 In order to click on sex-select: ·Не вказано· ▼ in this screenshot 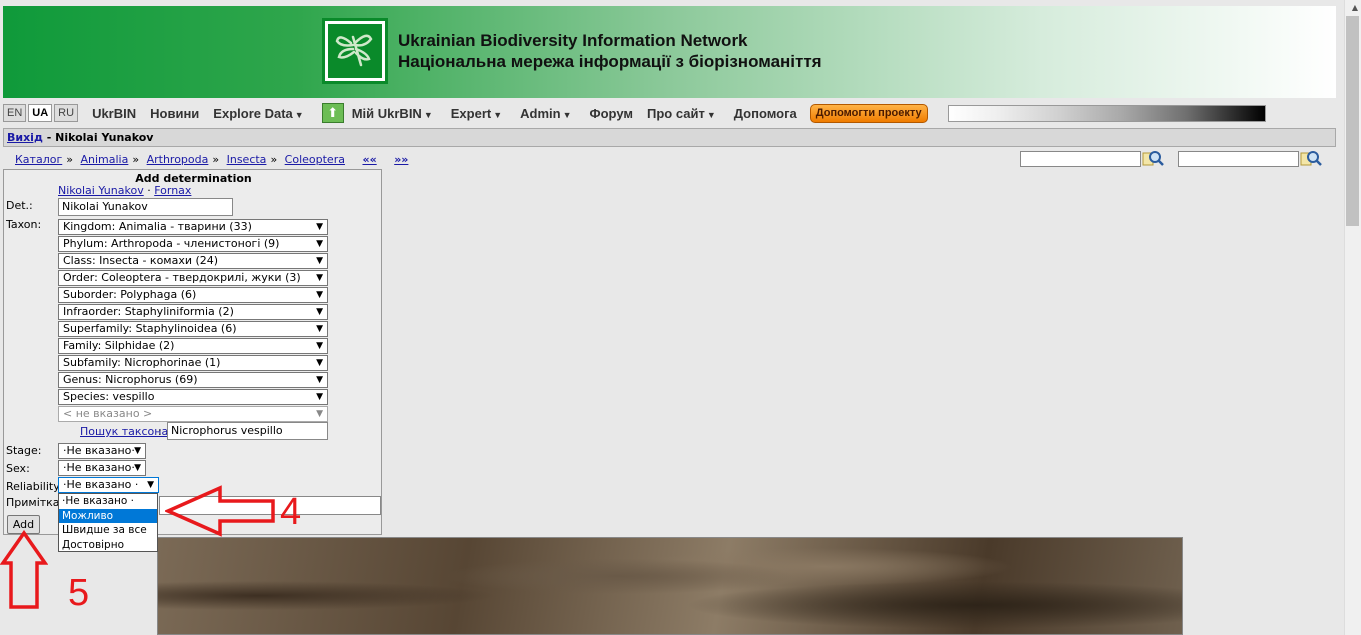, I will do `click(102, 468)`.